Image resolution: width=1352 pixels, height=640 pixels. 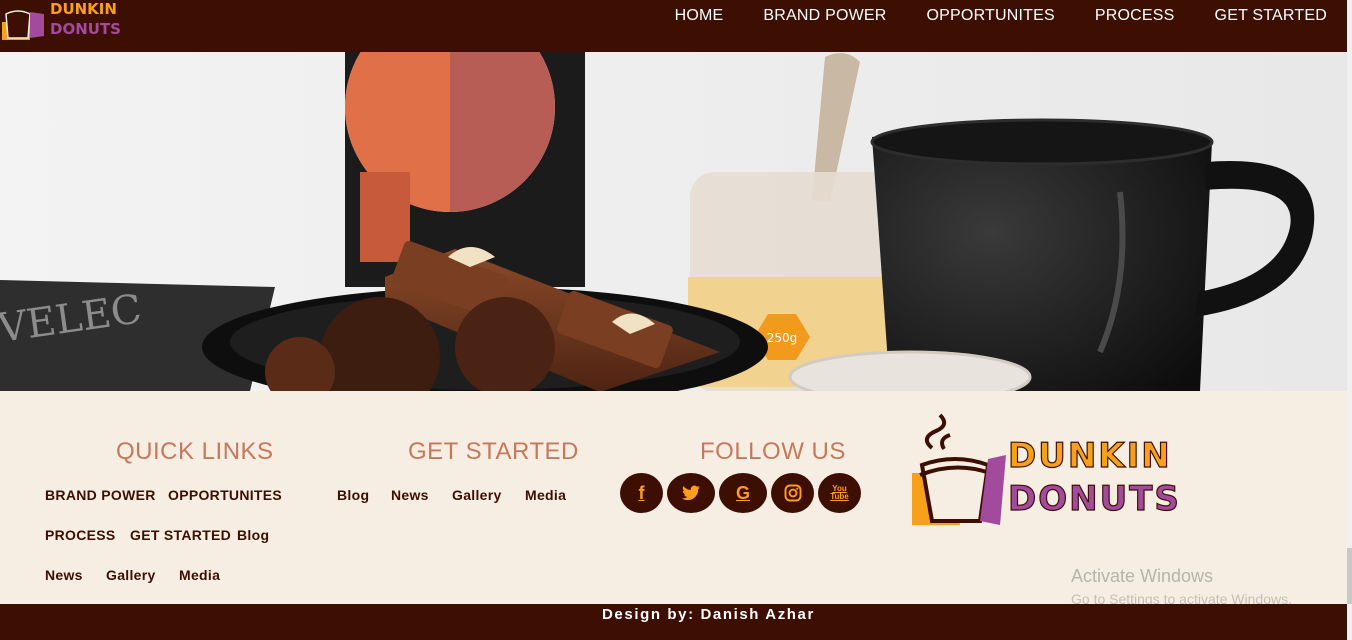 I want to click on social-icons: f G You Tube, so click(x=740, y=493).